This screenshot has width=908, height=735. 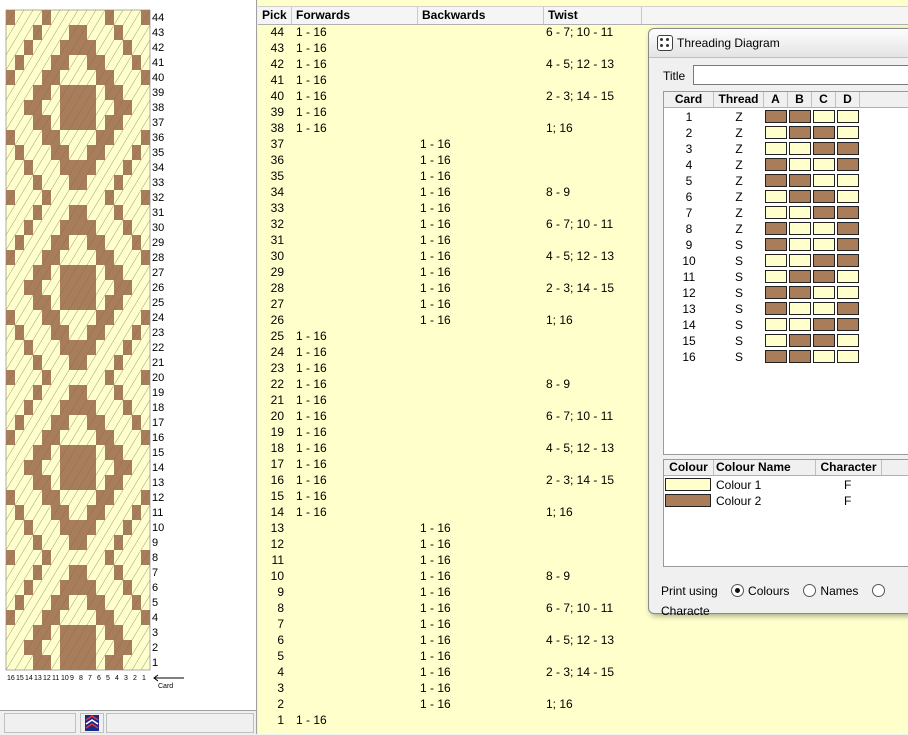 I want to click on card-row: 2Z, so click(x=786, y=133).